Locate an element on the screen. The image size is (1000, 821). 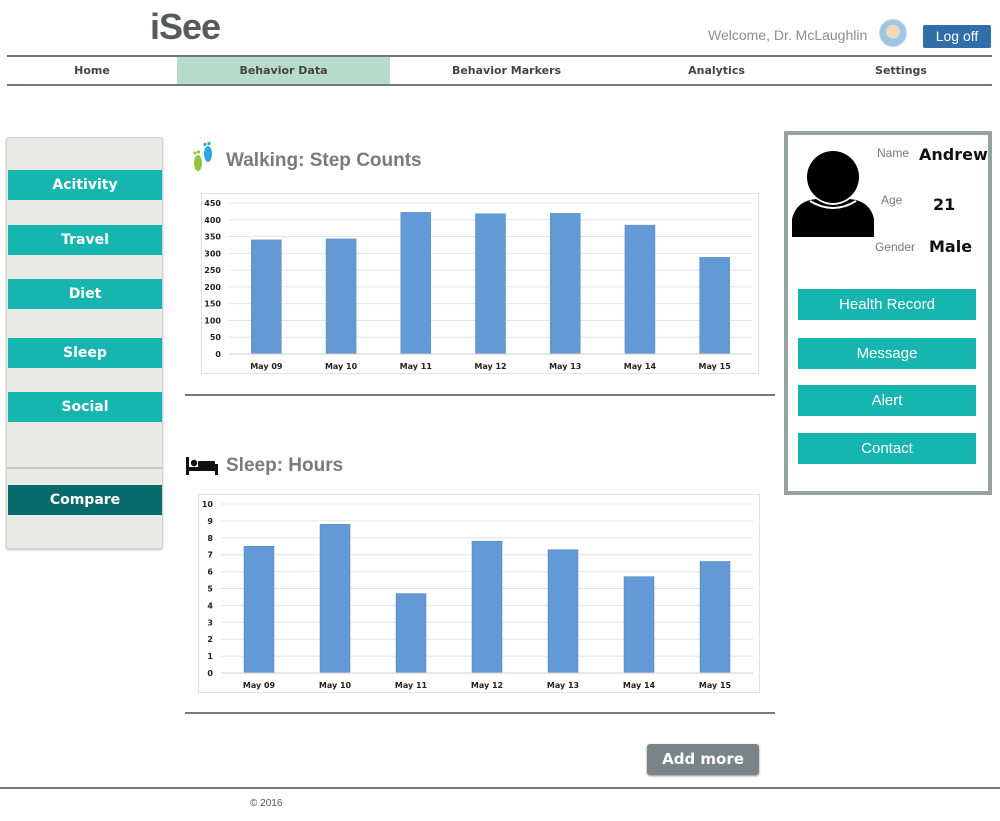
health-record-button: Health Record is located at coordinates (887, 304).